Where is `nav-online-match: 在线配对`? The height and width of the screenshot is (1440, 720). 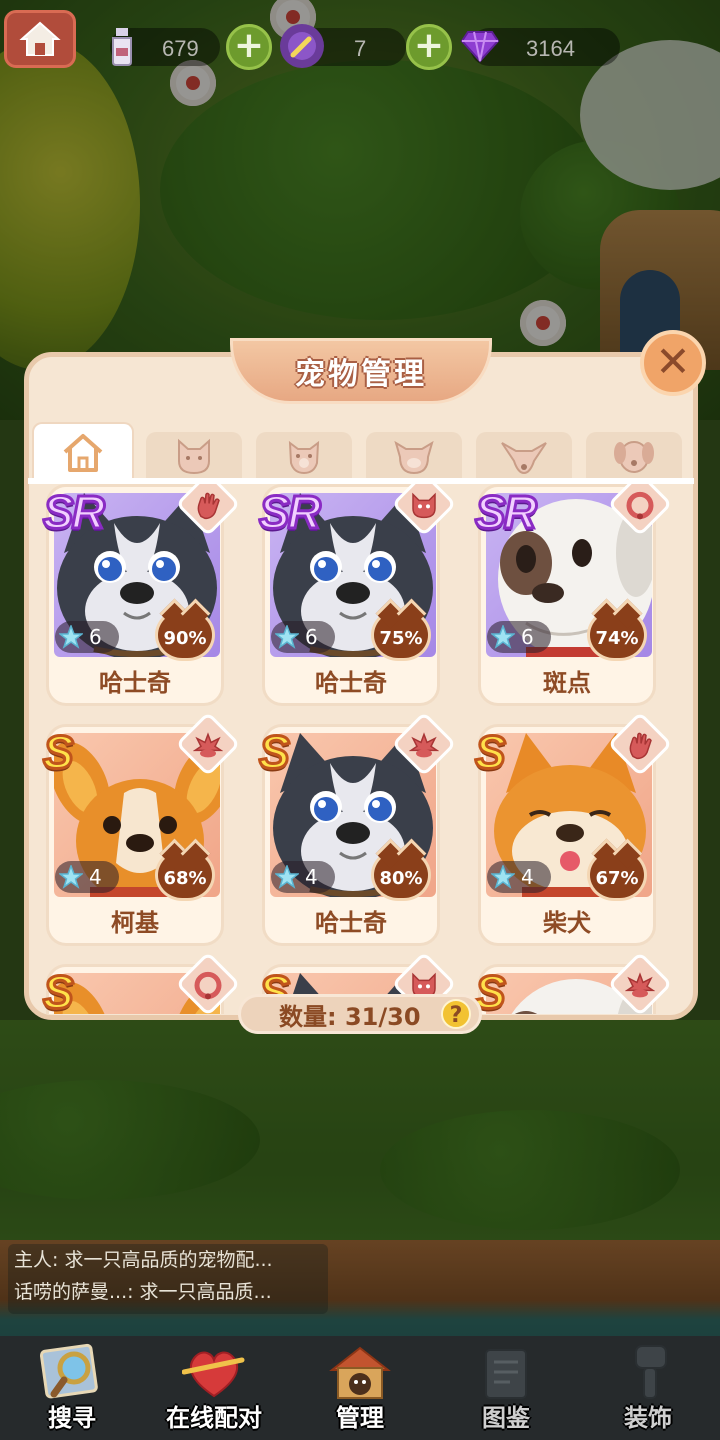 nav-online-match: 在线配对 is located at coordinates (214, 1388).